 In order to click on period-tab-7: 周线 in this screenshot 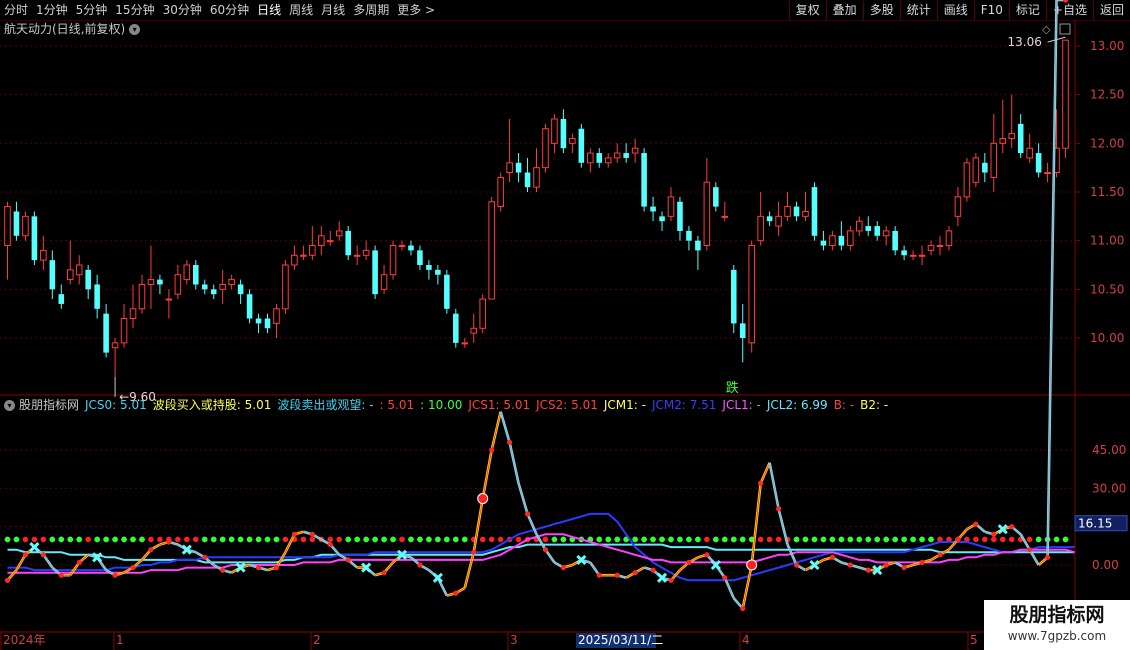, I will do `click(301, 10)`.